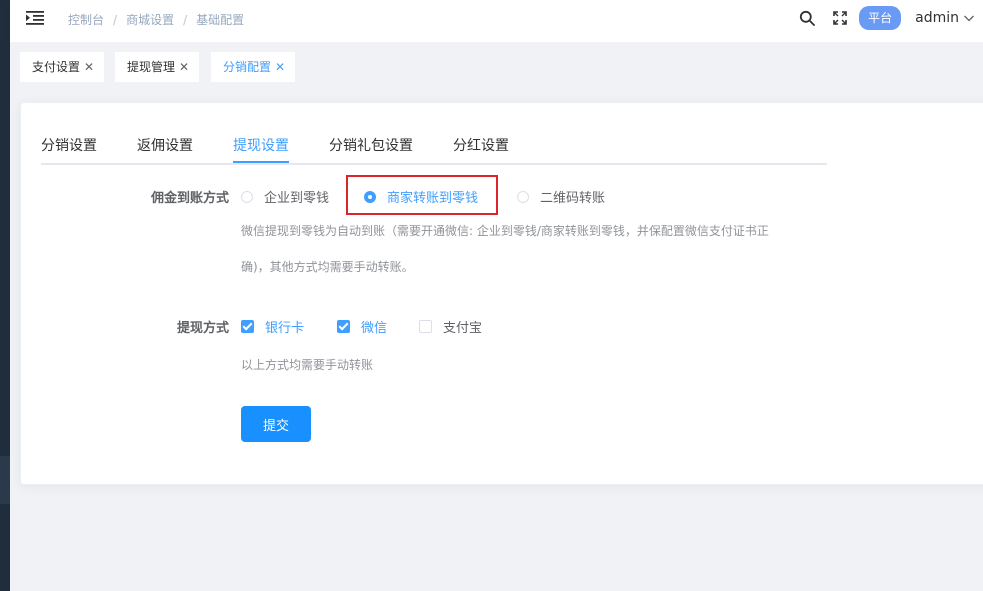 The width and height of the screenshot is (983, 591). I want to click on tag-payment-settings: 支付设置 ✕, so click(62, 67).